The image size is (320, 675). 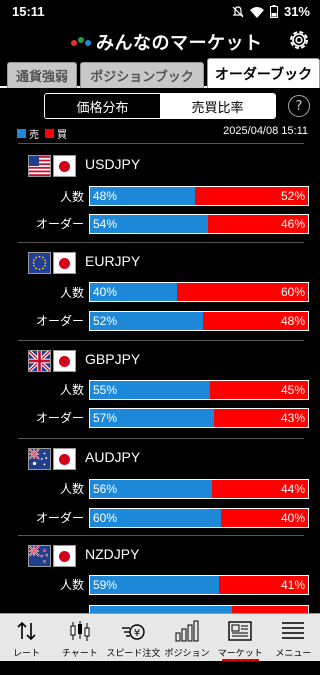 What do you see at coordinates (113, 164) in the screenshot?
I see `pair-name: USDJPY` at bounding box center [113, 164].